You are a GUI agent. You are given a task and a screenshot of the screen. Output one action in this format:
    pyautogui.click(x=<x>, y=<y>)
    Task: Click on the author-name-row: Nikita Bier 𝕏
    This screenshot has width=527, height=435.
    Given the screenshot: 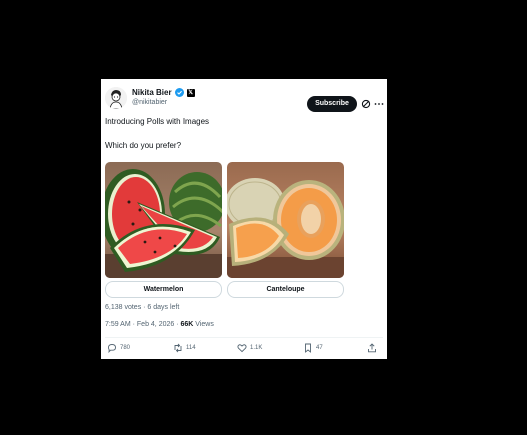 What is the action you would take?
    pyautogui.click(x=163, y=92)
    